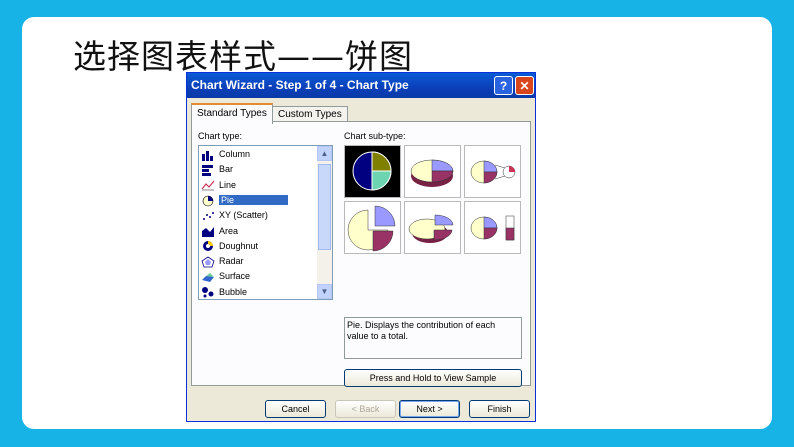 Image resolution: width=794 pixels, height=447 pixels. I want to click on chart-type-item: Radar, so click(259, 261).